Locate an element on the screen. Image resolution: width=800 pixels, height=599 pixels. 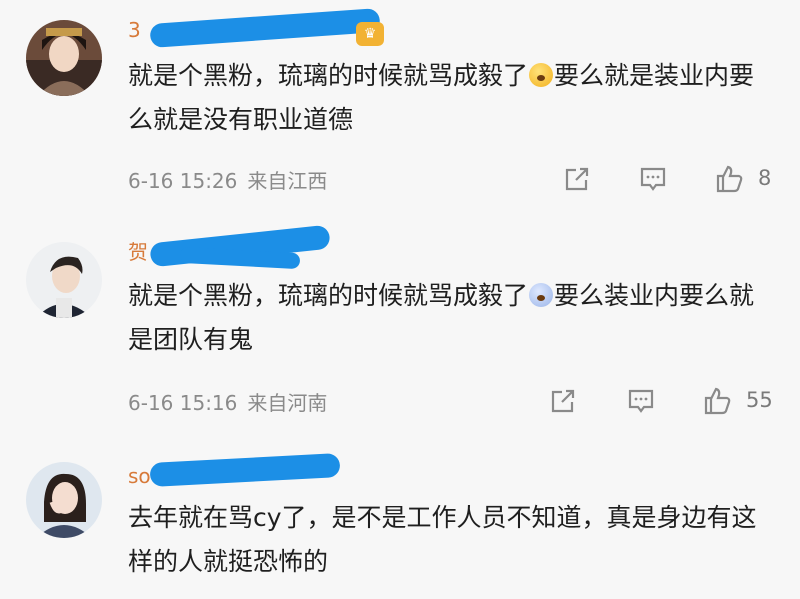
vip-badge-icon: ♛ is located at coordinates (370, 34).